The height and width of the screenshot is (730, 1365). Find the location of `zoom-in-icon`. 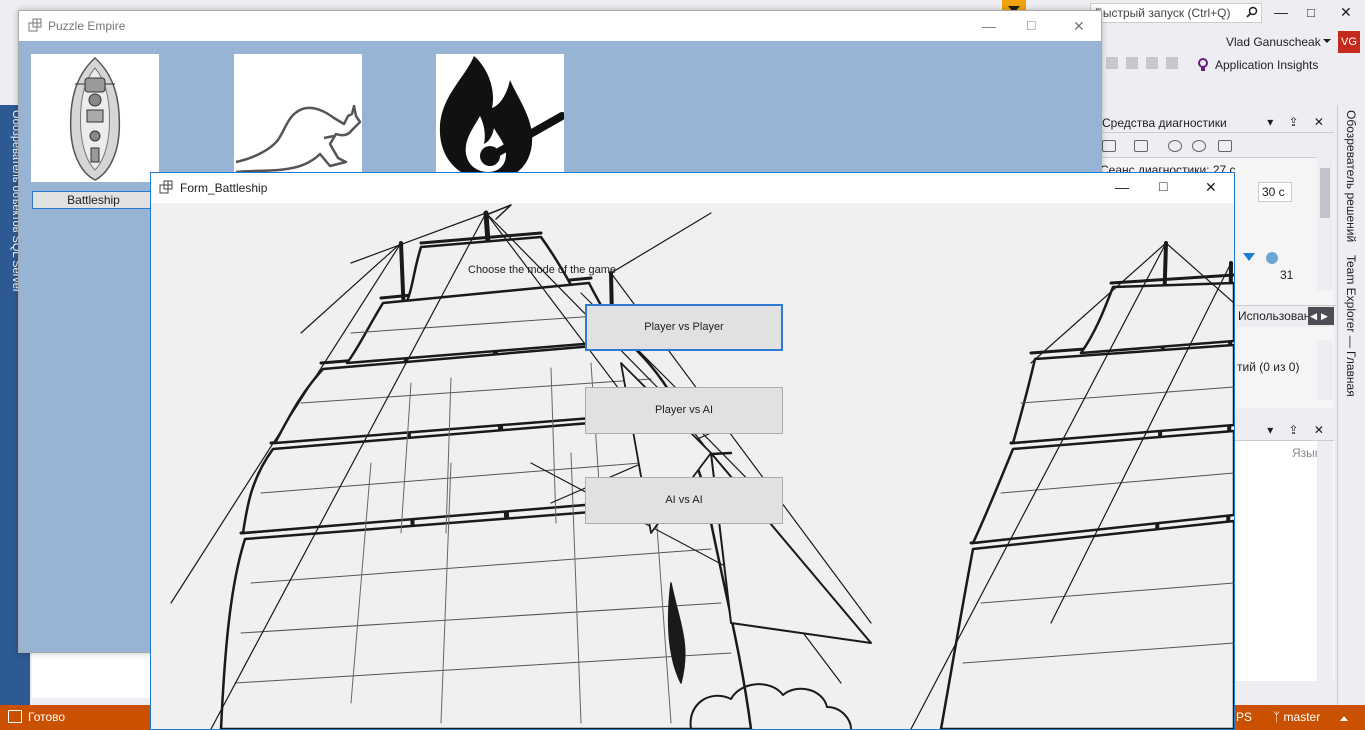

zoom-in-icon is located at coordinates (1175, 146).